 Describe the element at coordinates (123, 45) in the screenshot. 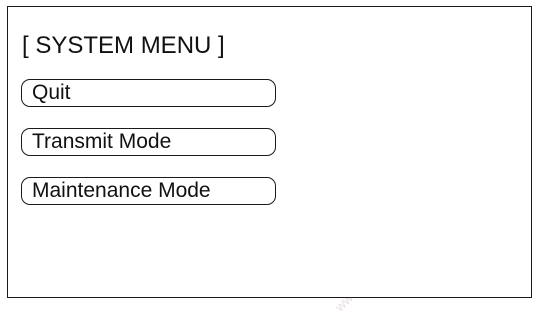

I see `menu-title: [ SYSTEM MENU ]` at that location.